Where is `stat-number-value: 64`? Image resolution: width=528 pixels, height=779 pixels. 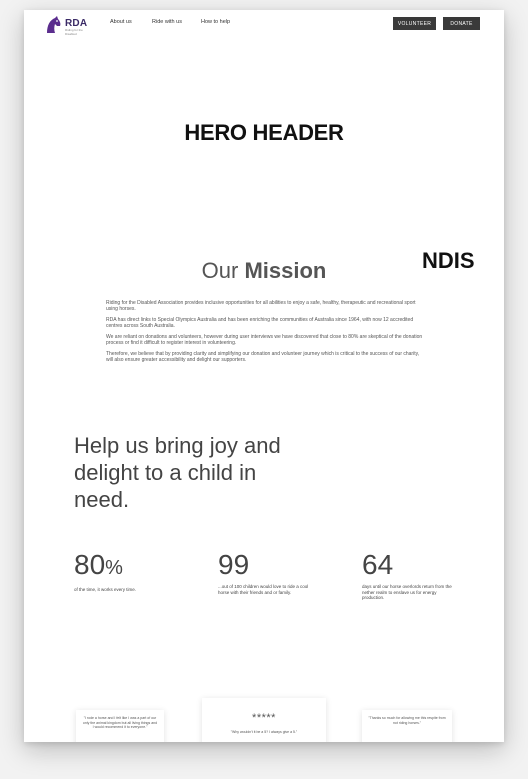
stat-number-value: 64 is located at coordinates (378, 564).